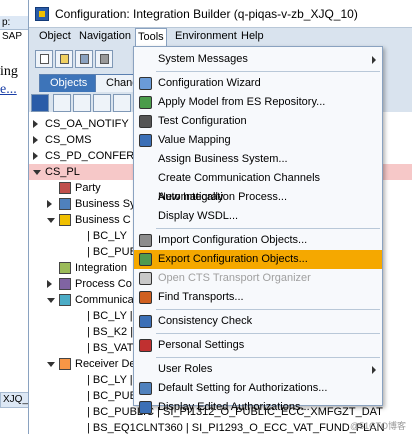 The image size is (412, 434). What do you see at coordinates (17, 217) in the screenshot?
I see `background-window: p: SAP ing e... XJQ_1` at bounding box center [17, 217].